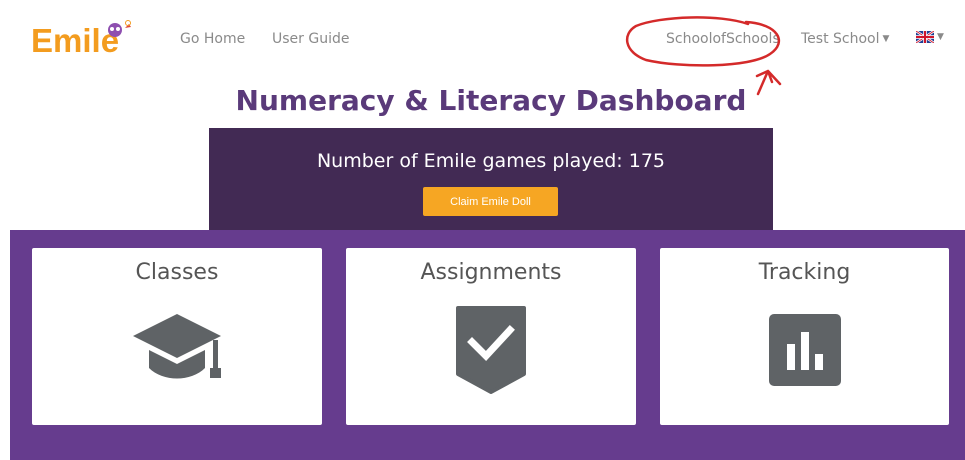 The width and height of the screenshot is (965, 460). Describe the element at coordinates (177, 346) in the screenshot. I see `graduation-cap-icon` at that location.